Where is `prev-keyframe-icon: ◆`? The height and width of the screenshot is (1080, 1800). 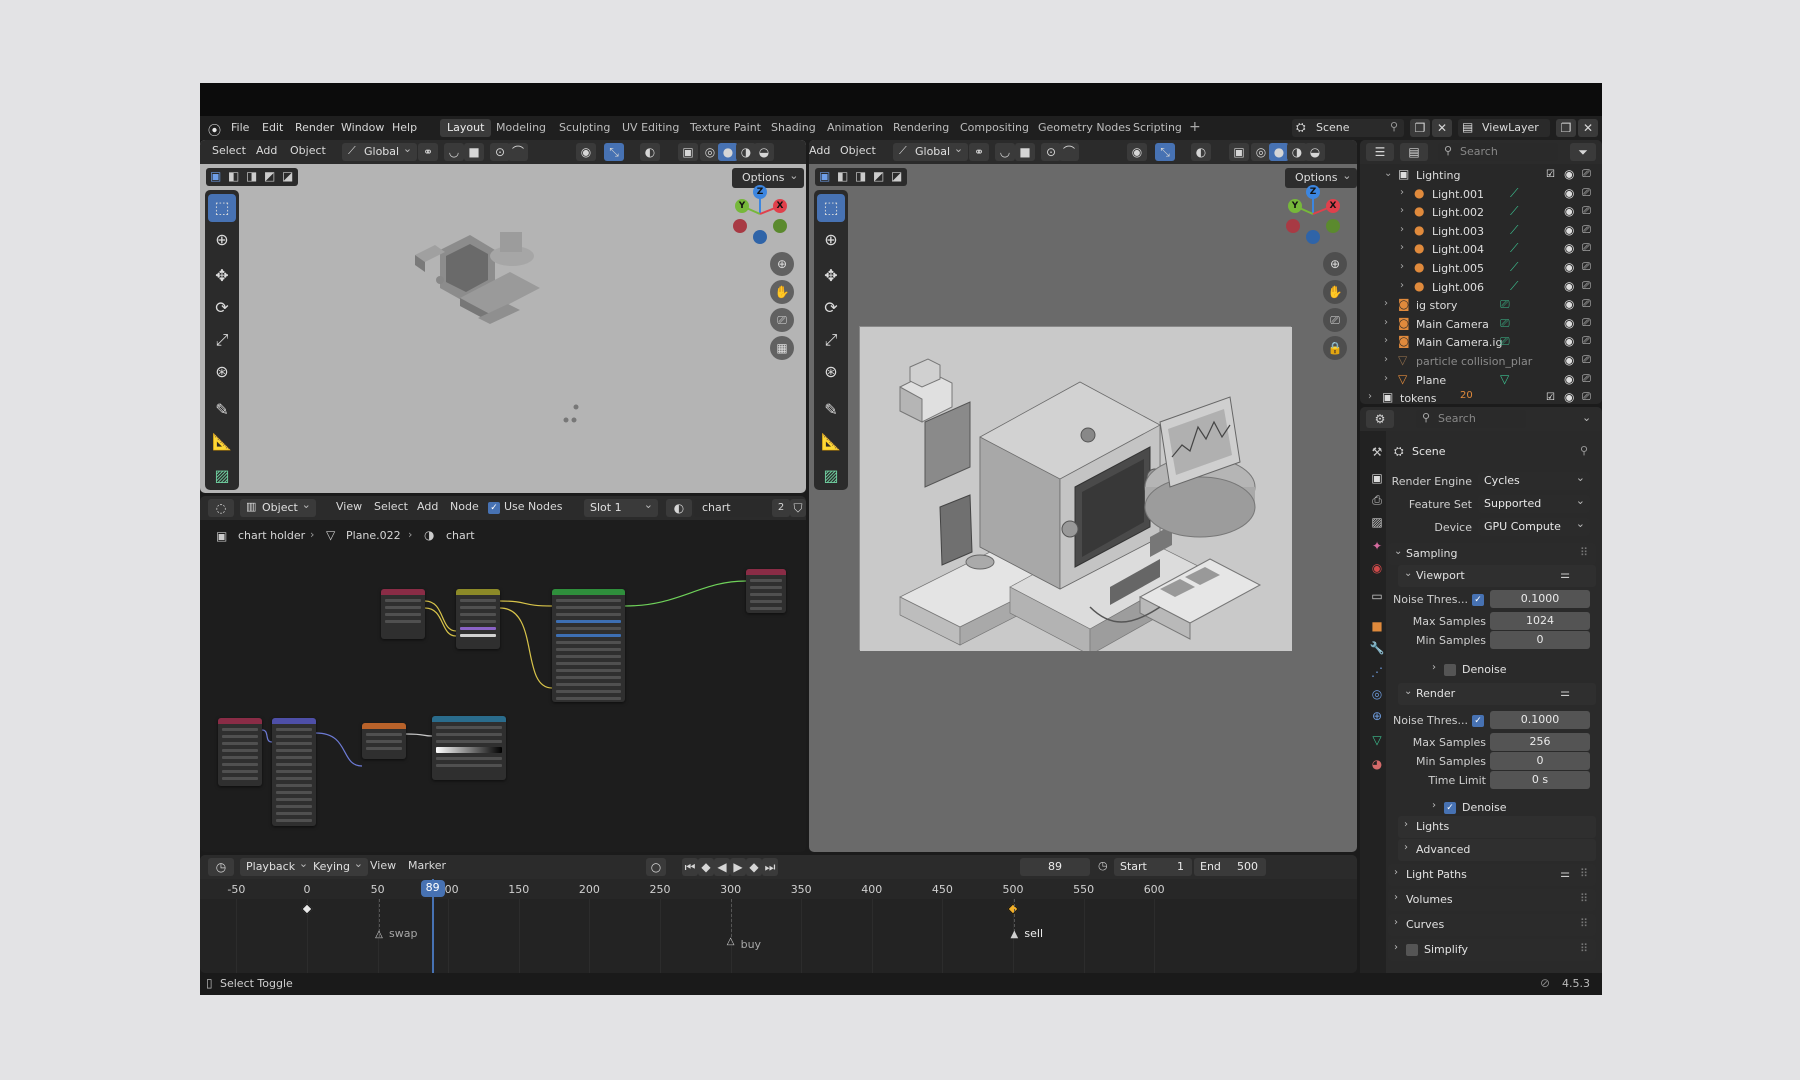 prev-keyframe-icon: ◆ is located at coordinates (706, 867).